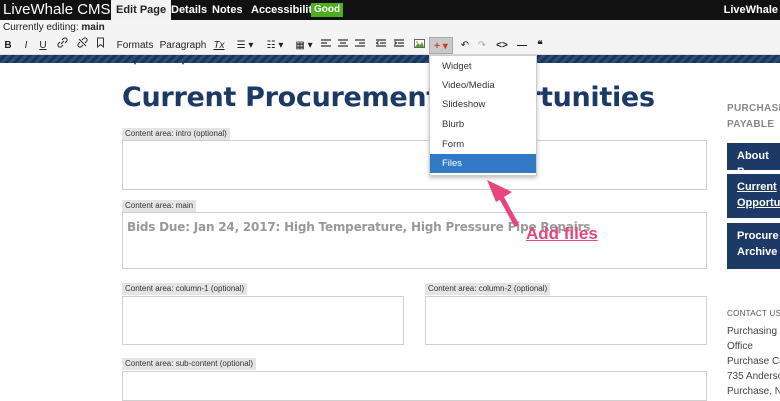  I want to click on app-title: LiveWhale CMS, so click(57, 9).